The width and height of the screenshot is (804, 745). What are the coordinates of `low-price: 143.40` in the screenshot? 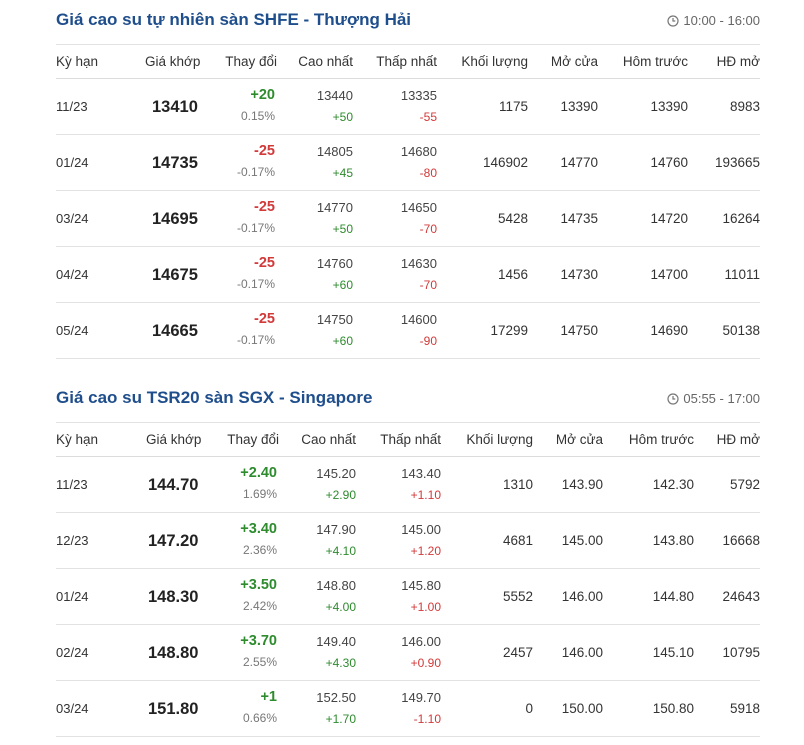 It's located at (421, 473).